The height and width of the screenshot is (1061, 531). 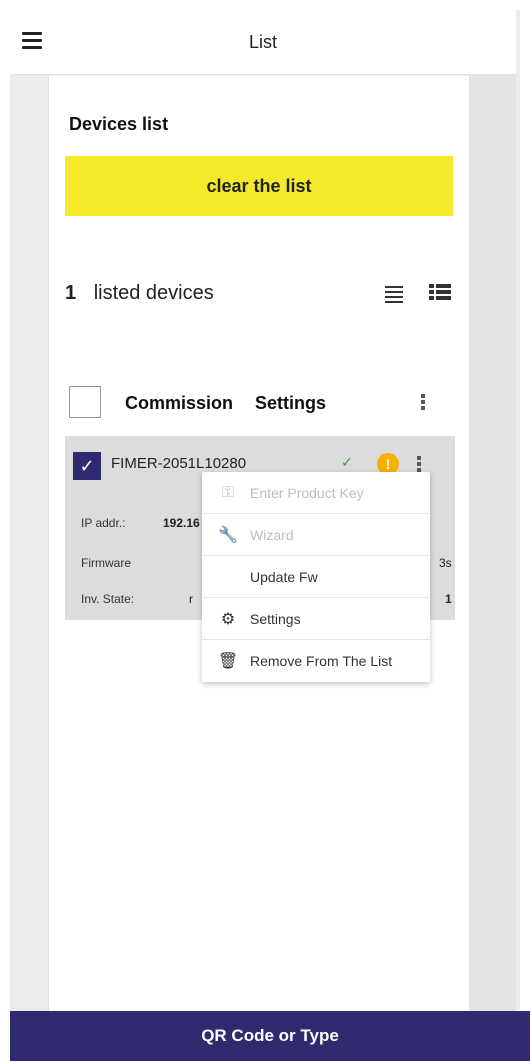 What do you see at coordinates (347, 462) in the screenshot?
I see `connected-check-icon: ✓` at bounding box center [347, 462].